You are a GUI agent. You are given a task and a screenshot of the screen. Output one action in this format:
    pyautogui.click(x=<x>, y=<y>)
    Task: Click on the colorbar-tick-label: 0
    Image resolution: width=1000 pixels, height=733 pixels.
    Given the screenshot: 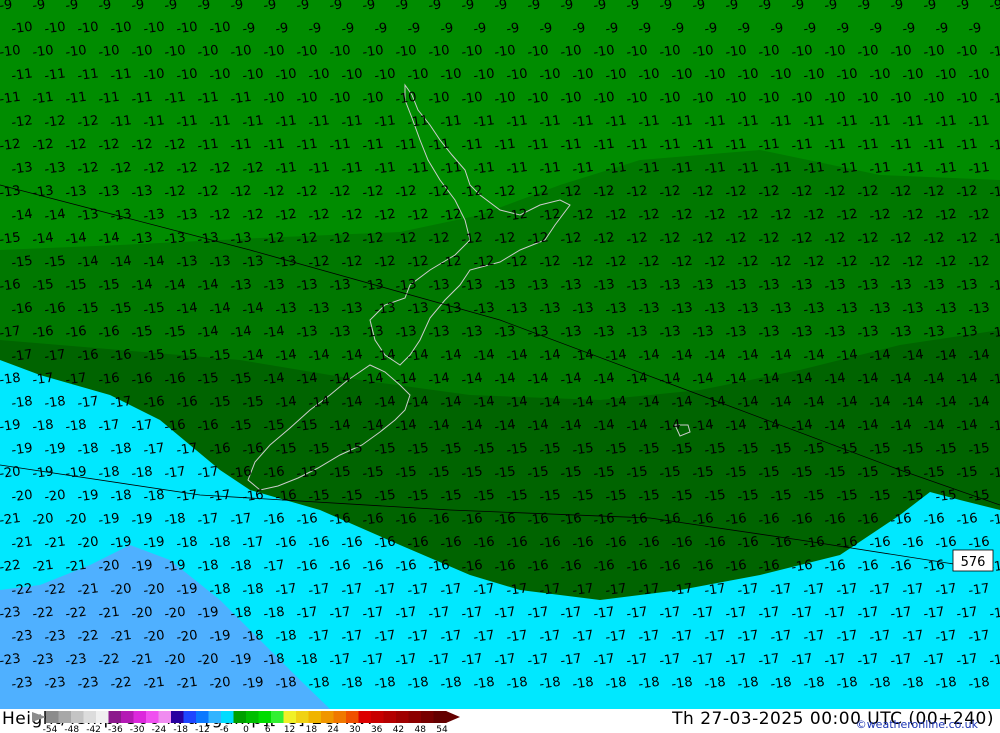 What is the action you would take?
    pyautogui.click(x=246, y=729)
    